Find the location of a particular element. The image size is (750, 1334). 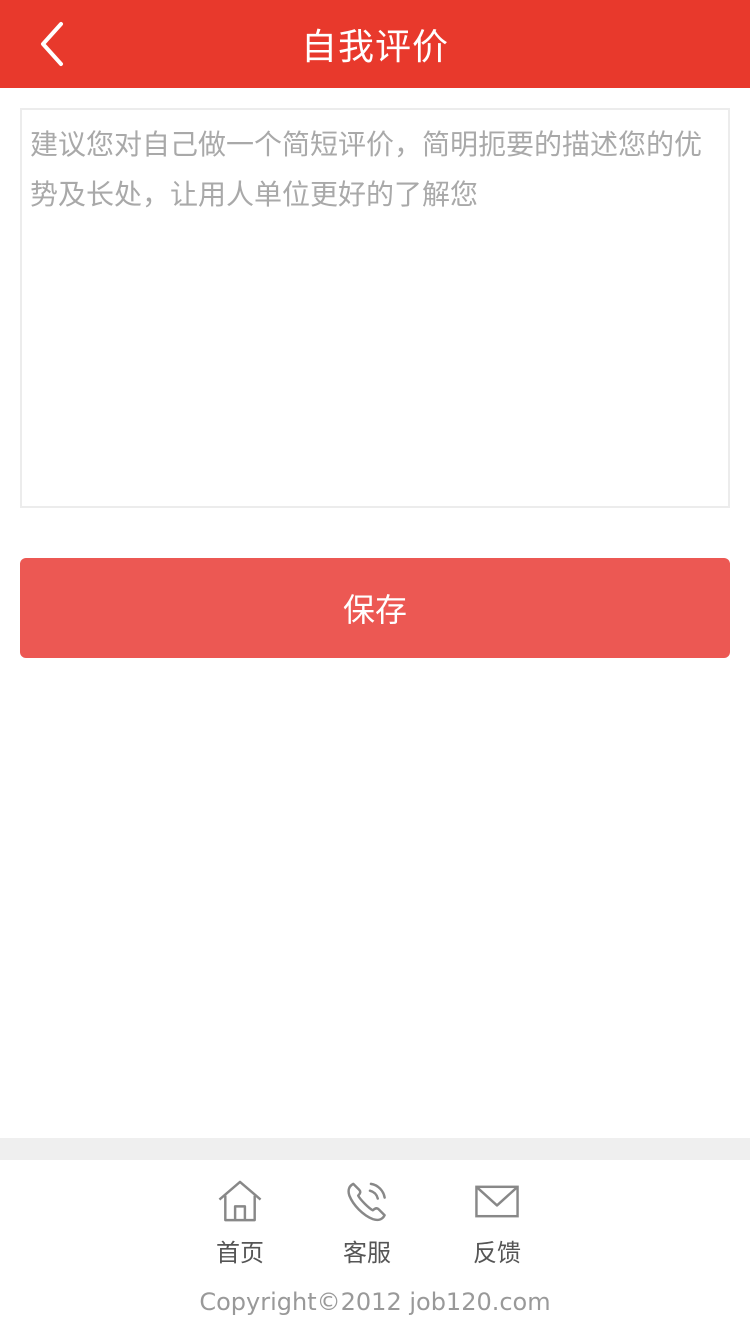

footer-nav-service: 客服 is located at coordinates (367, 1223).